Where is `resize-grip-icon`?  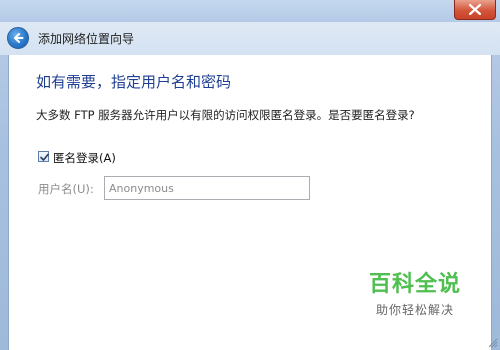 resize-grip-icon is located at coordinates (493, 343).